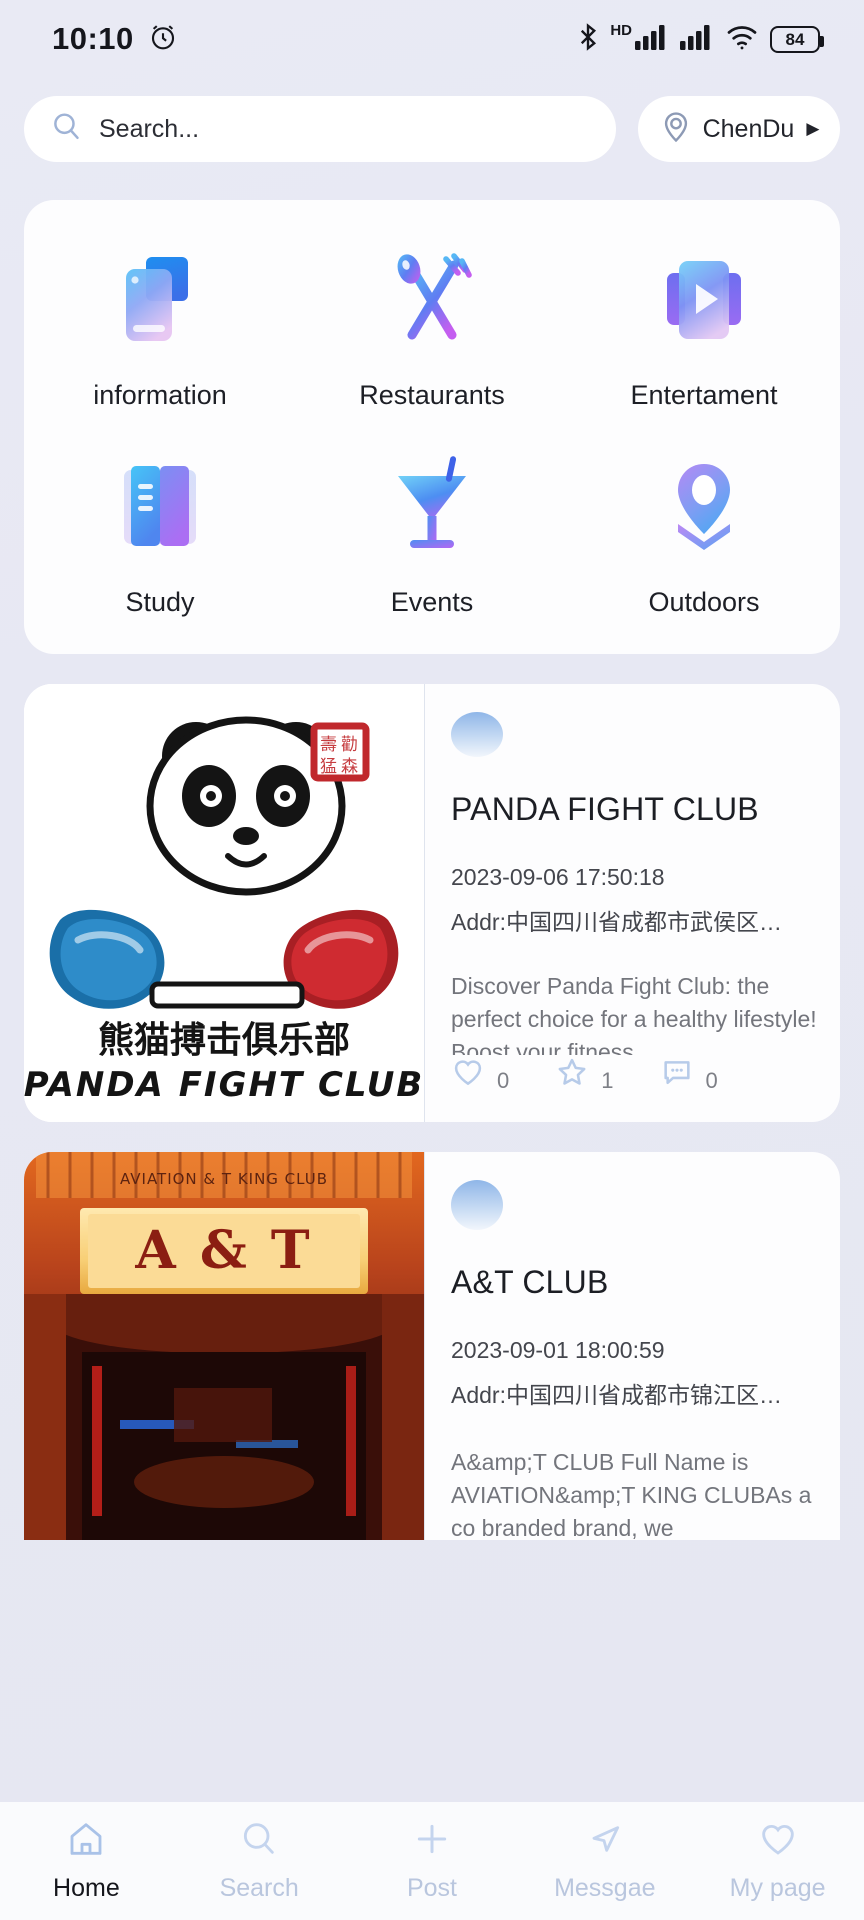 This screenshot has height=1920, width=864. What do you see at coordinates (704, 395) in the screenshot?
I see `category-label: Entertament` at bounding box center [704, 395].